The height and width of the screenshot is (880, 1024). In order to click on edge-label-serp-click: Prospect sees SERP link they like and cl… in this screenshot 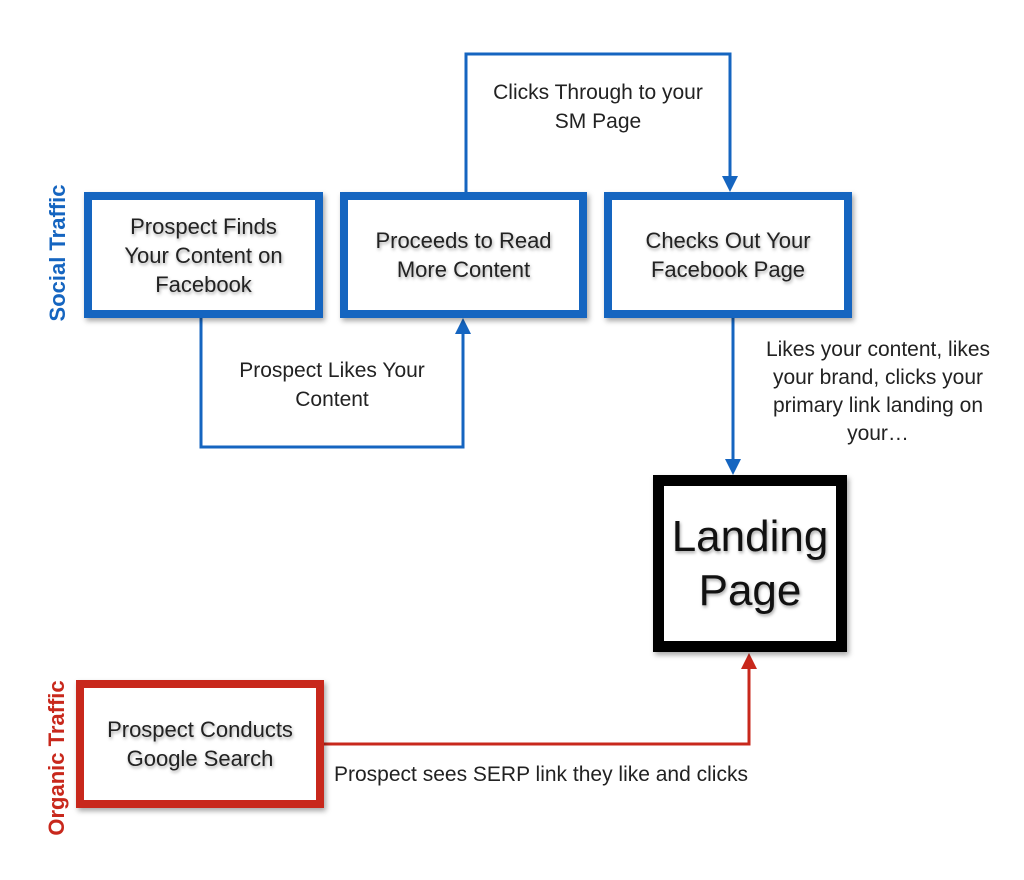, I will do `click(541, 774)`.